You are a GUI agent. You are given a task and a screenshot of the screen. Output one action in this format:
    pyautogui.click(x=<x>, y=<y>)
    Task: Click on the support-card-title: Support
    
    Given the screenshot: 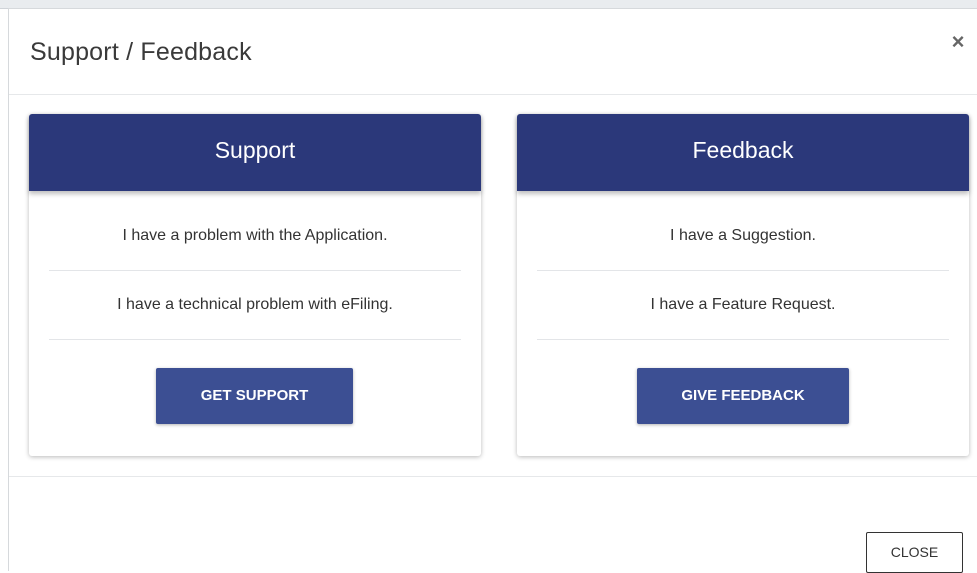 What is the action you would take?
    pyautogui.click(x=255, y=150)
    